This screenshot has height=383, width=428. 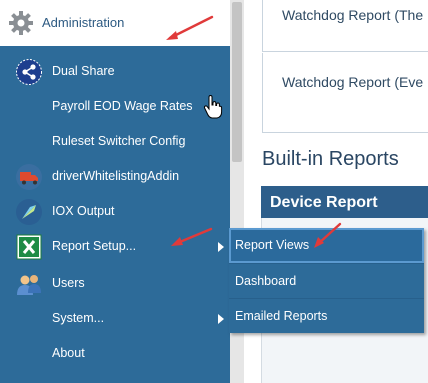 What do you see at coordinates (29, 212) in the screenshot?
I see `iox-icon` at bounding box center [29, 212].